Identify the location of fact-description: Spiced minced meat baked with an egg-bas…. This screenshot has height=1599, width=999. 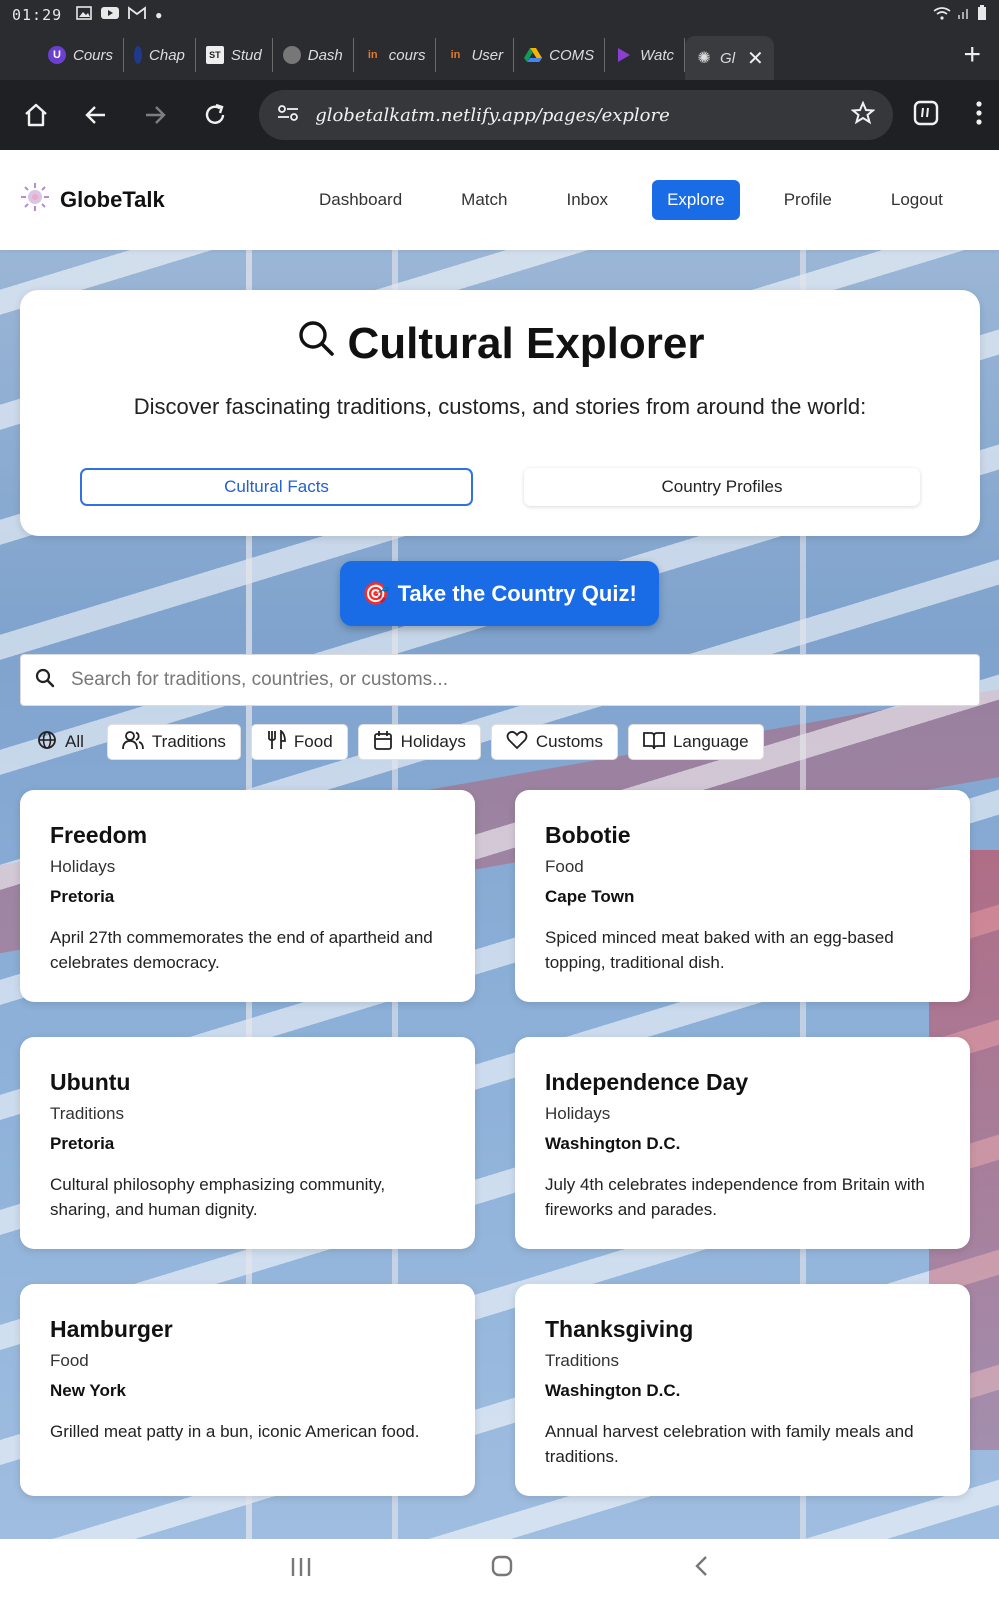
(719, 950).